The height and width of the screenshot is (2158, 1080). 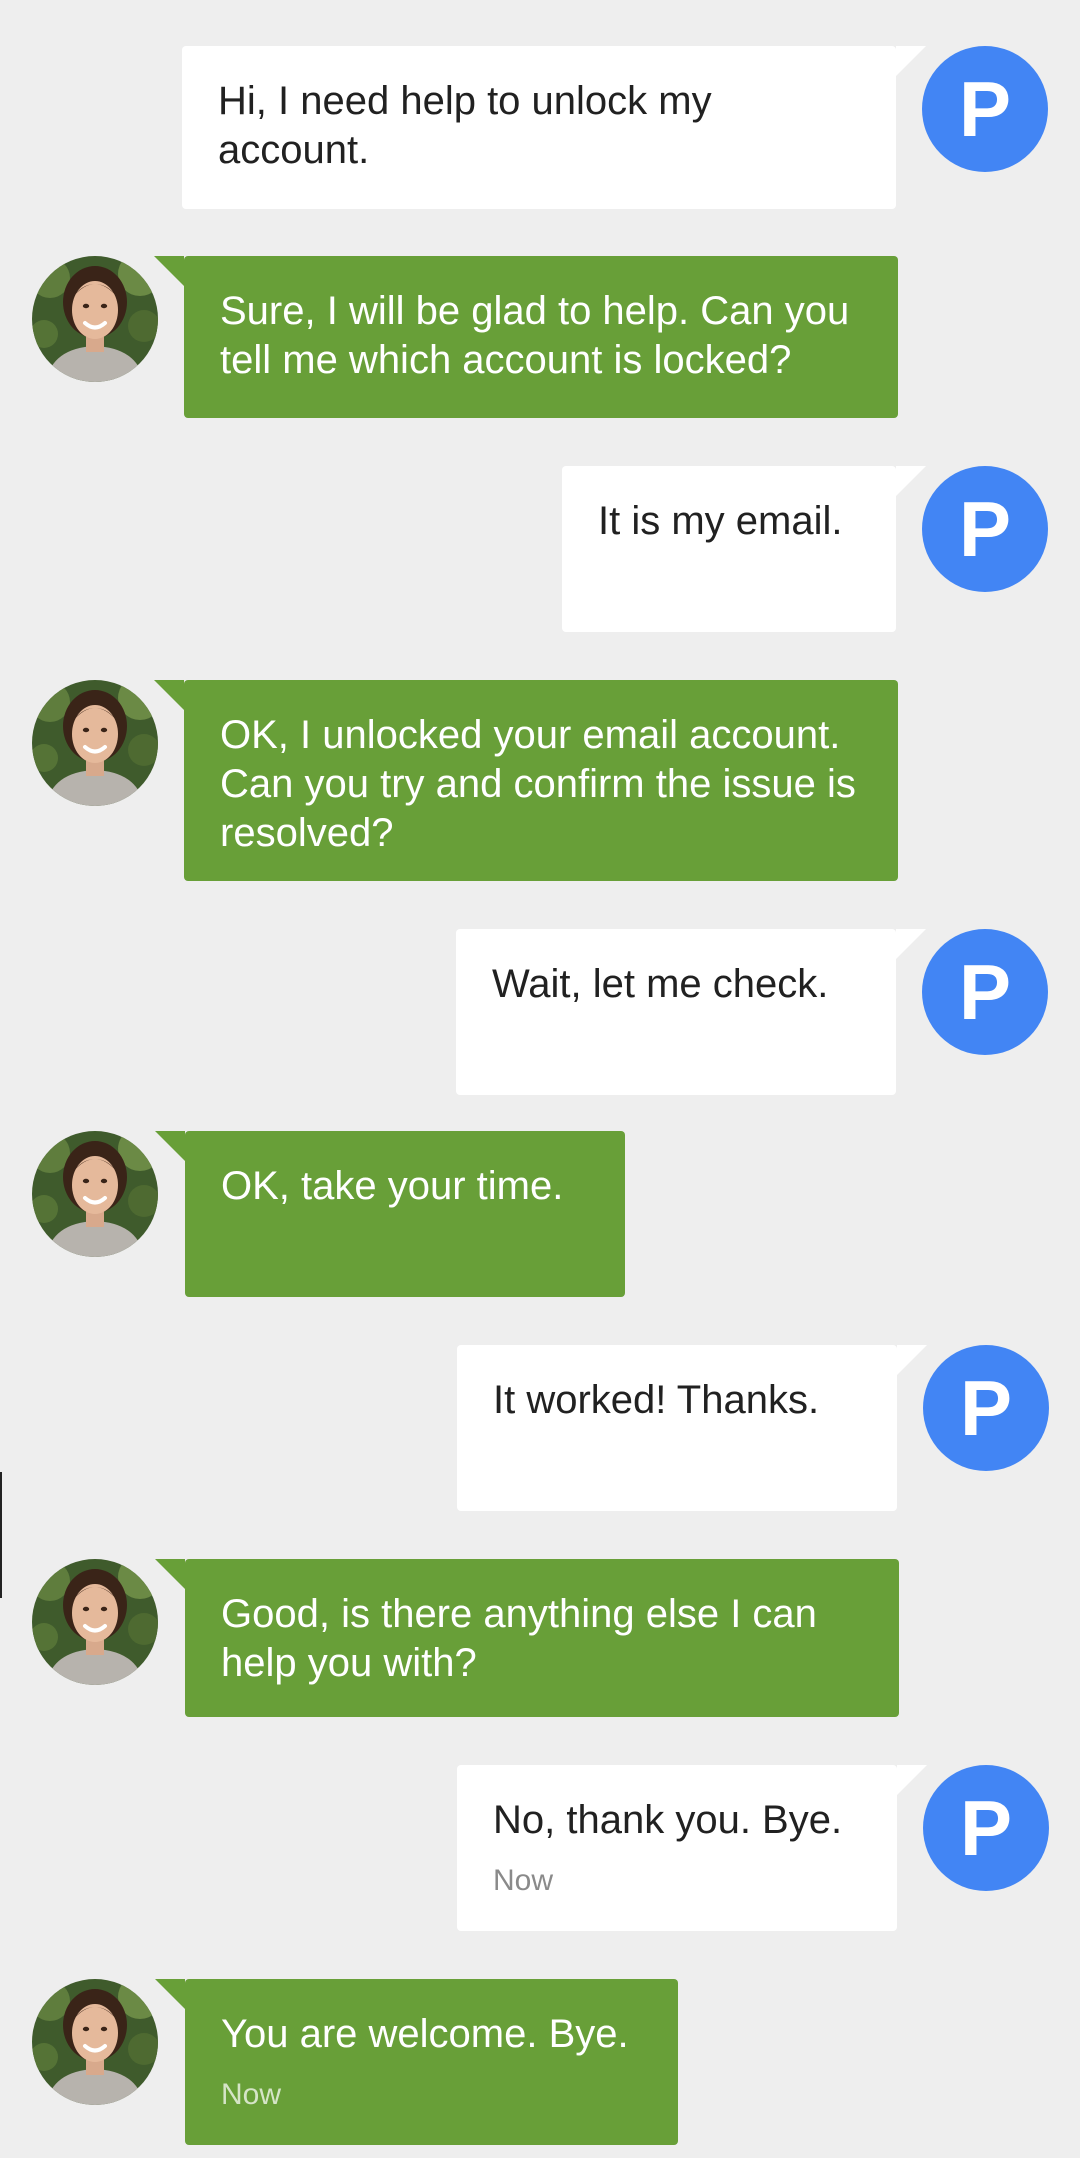 What do you see at coordinates (405, 1214) in the screenshot?
I see `agent-message-bubble: OK, take your time.` at bounding box center [405, 1214].